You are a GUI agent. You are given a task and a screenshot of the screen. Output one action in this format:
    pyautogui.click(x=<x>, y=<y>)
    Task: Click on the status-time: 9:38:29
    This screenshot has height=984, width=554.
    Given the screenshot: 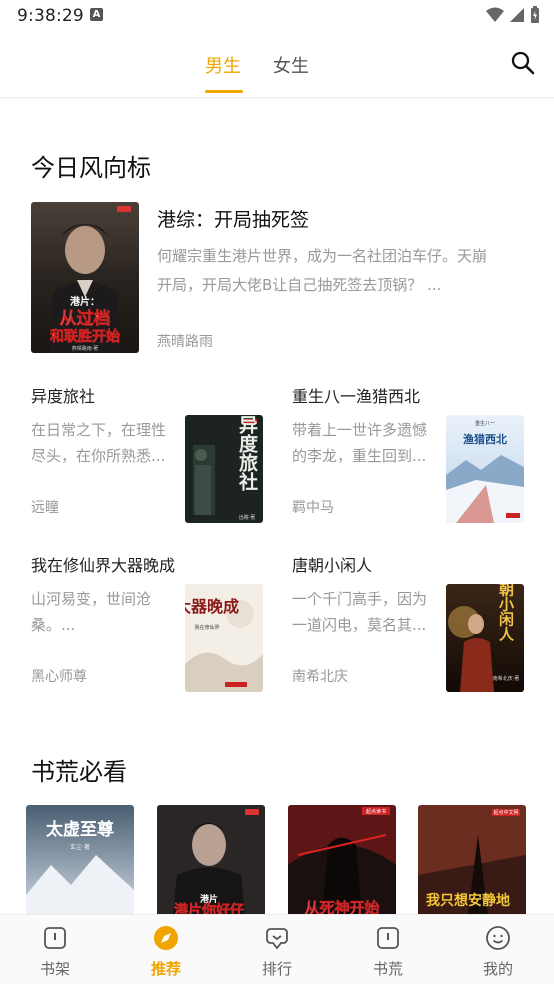 What is the action you would take?
    pyautogui.click(x=50, y=16)
    